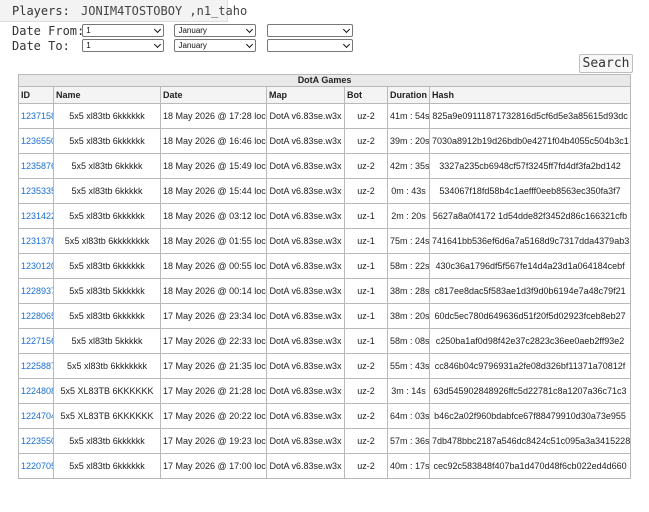  What do you see at coordinates (408, 266) in the screenshot?
I see `game-duration: 58m : 22s` at bounding box center [408, 266].